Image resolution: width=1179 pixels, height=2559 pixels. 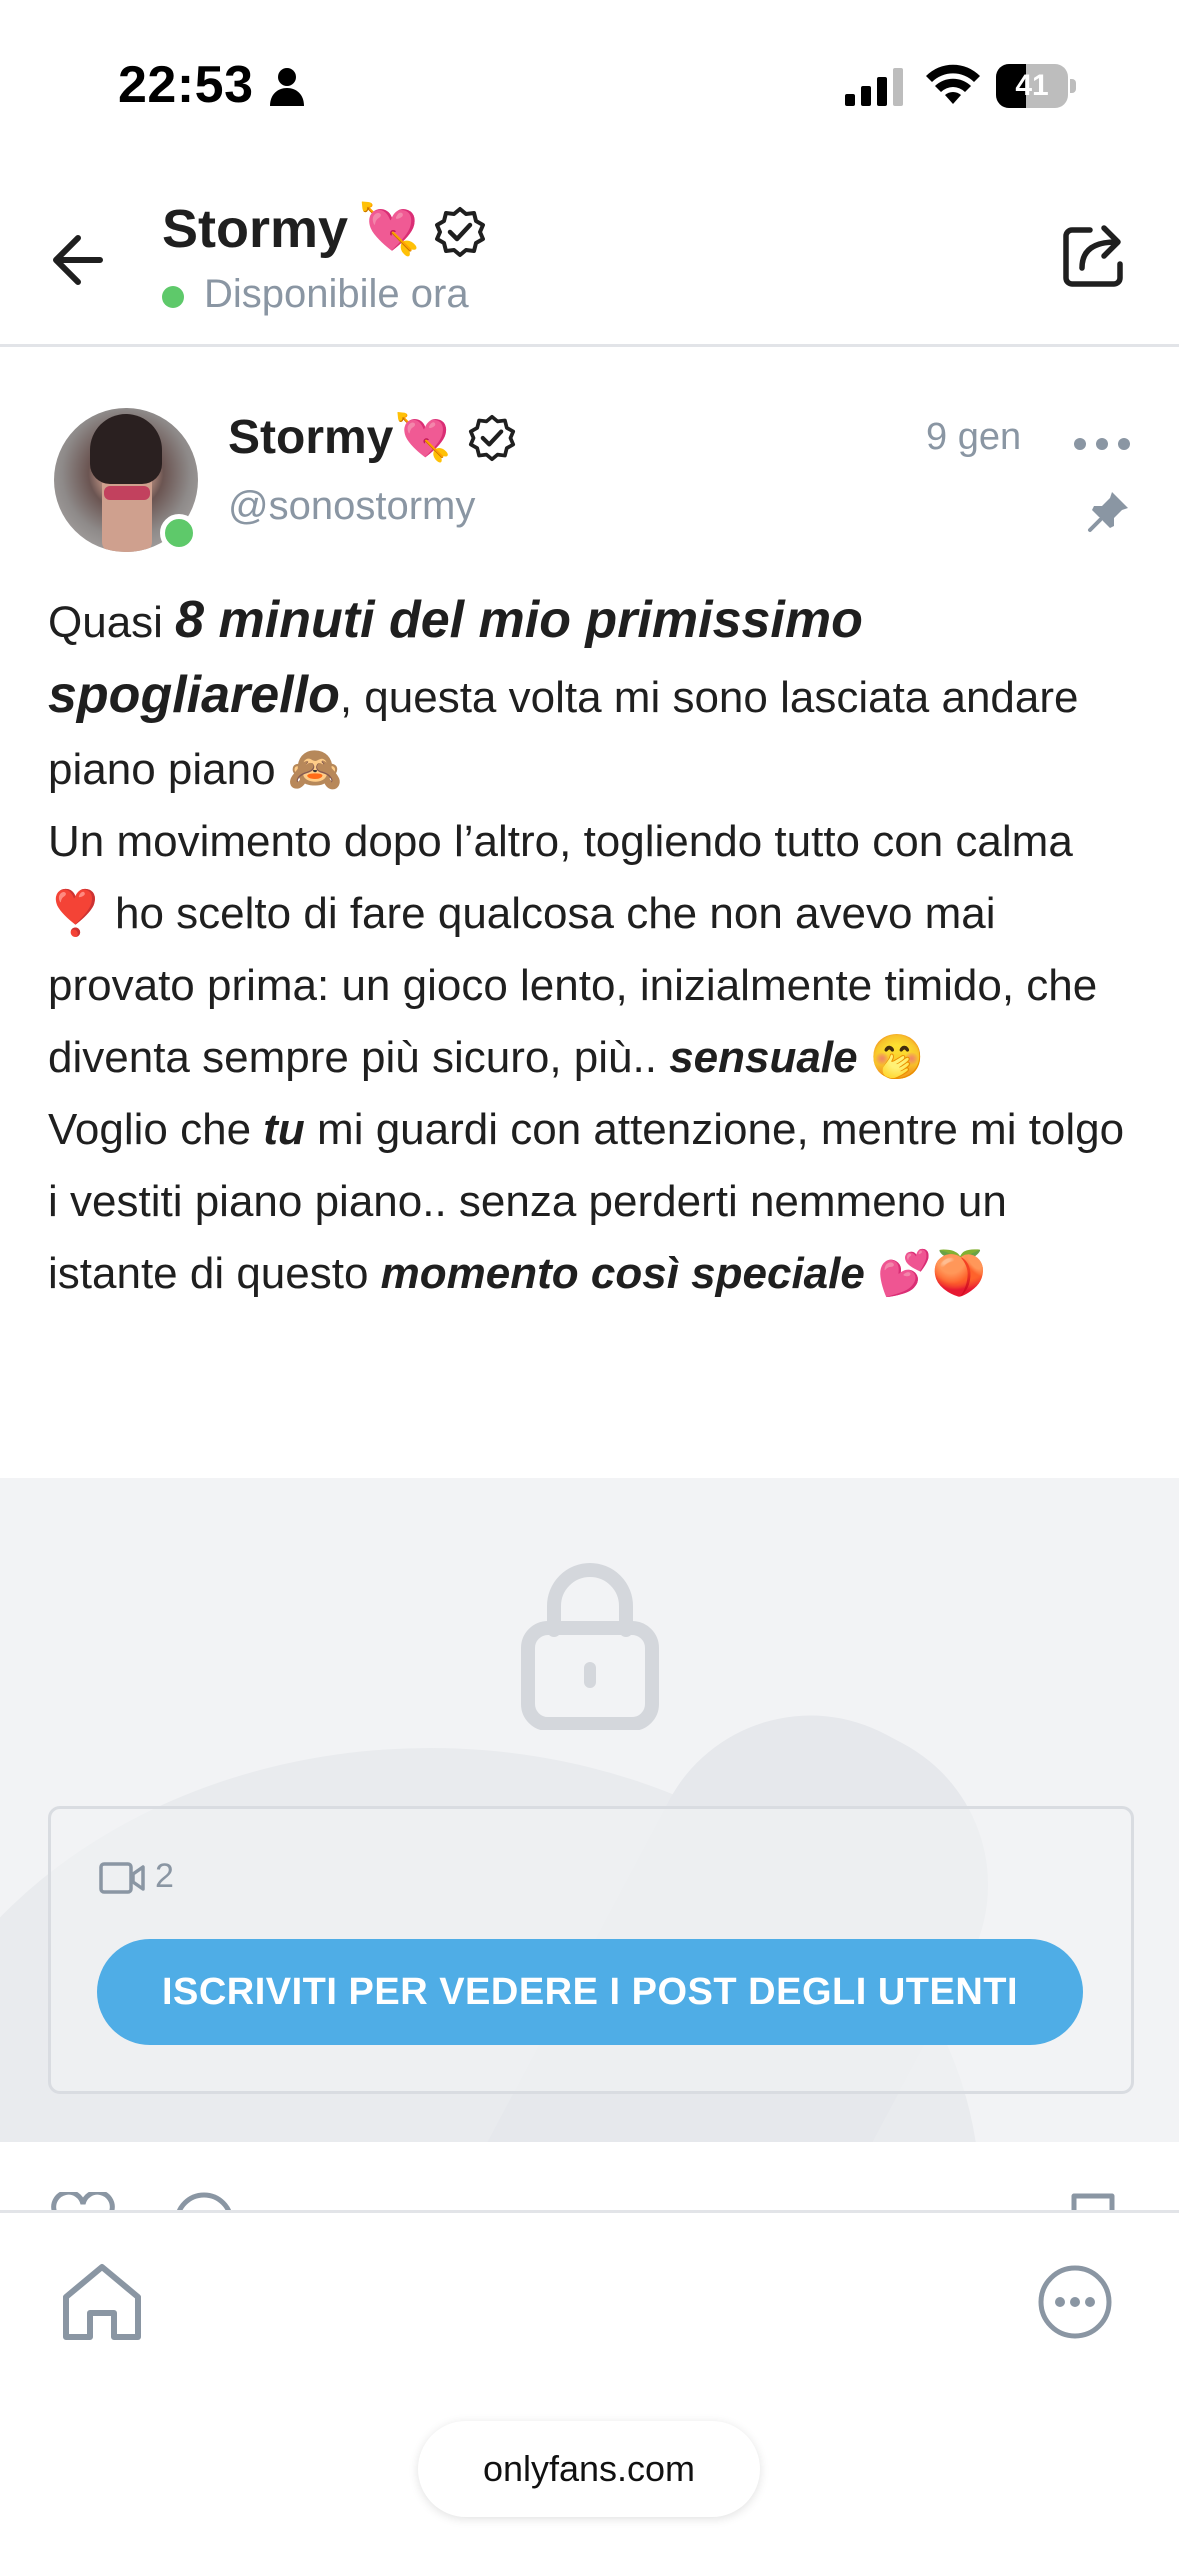 I want to click on video-icon, so click(x=122, y=1878).